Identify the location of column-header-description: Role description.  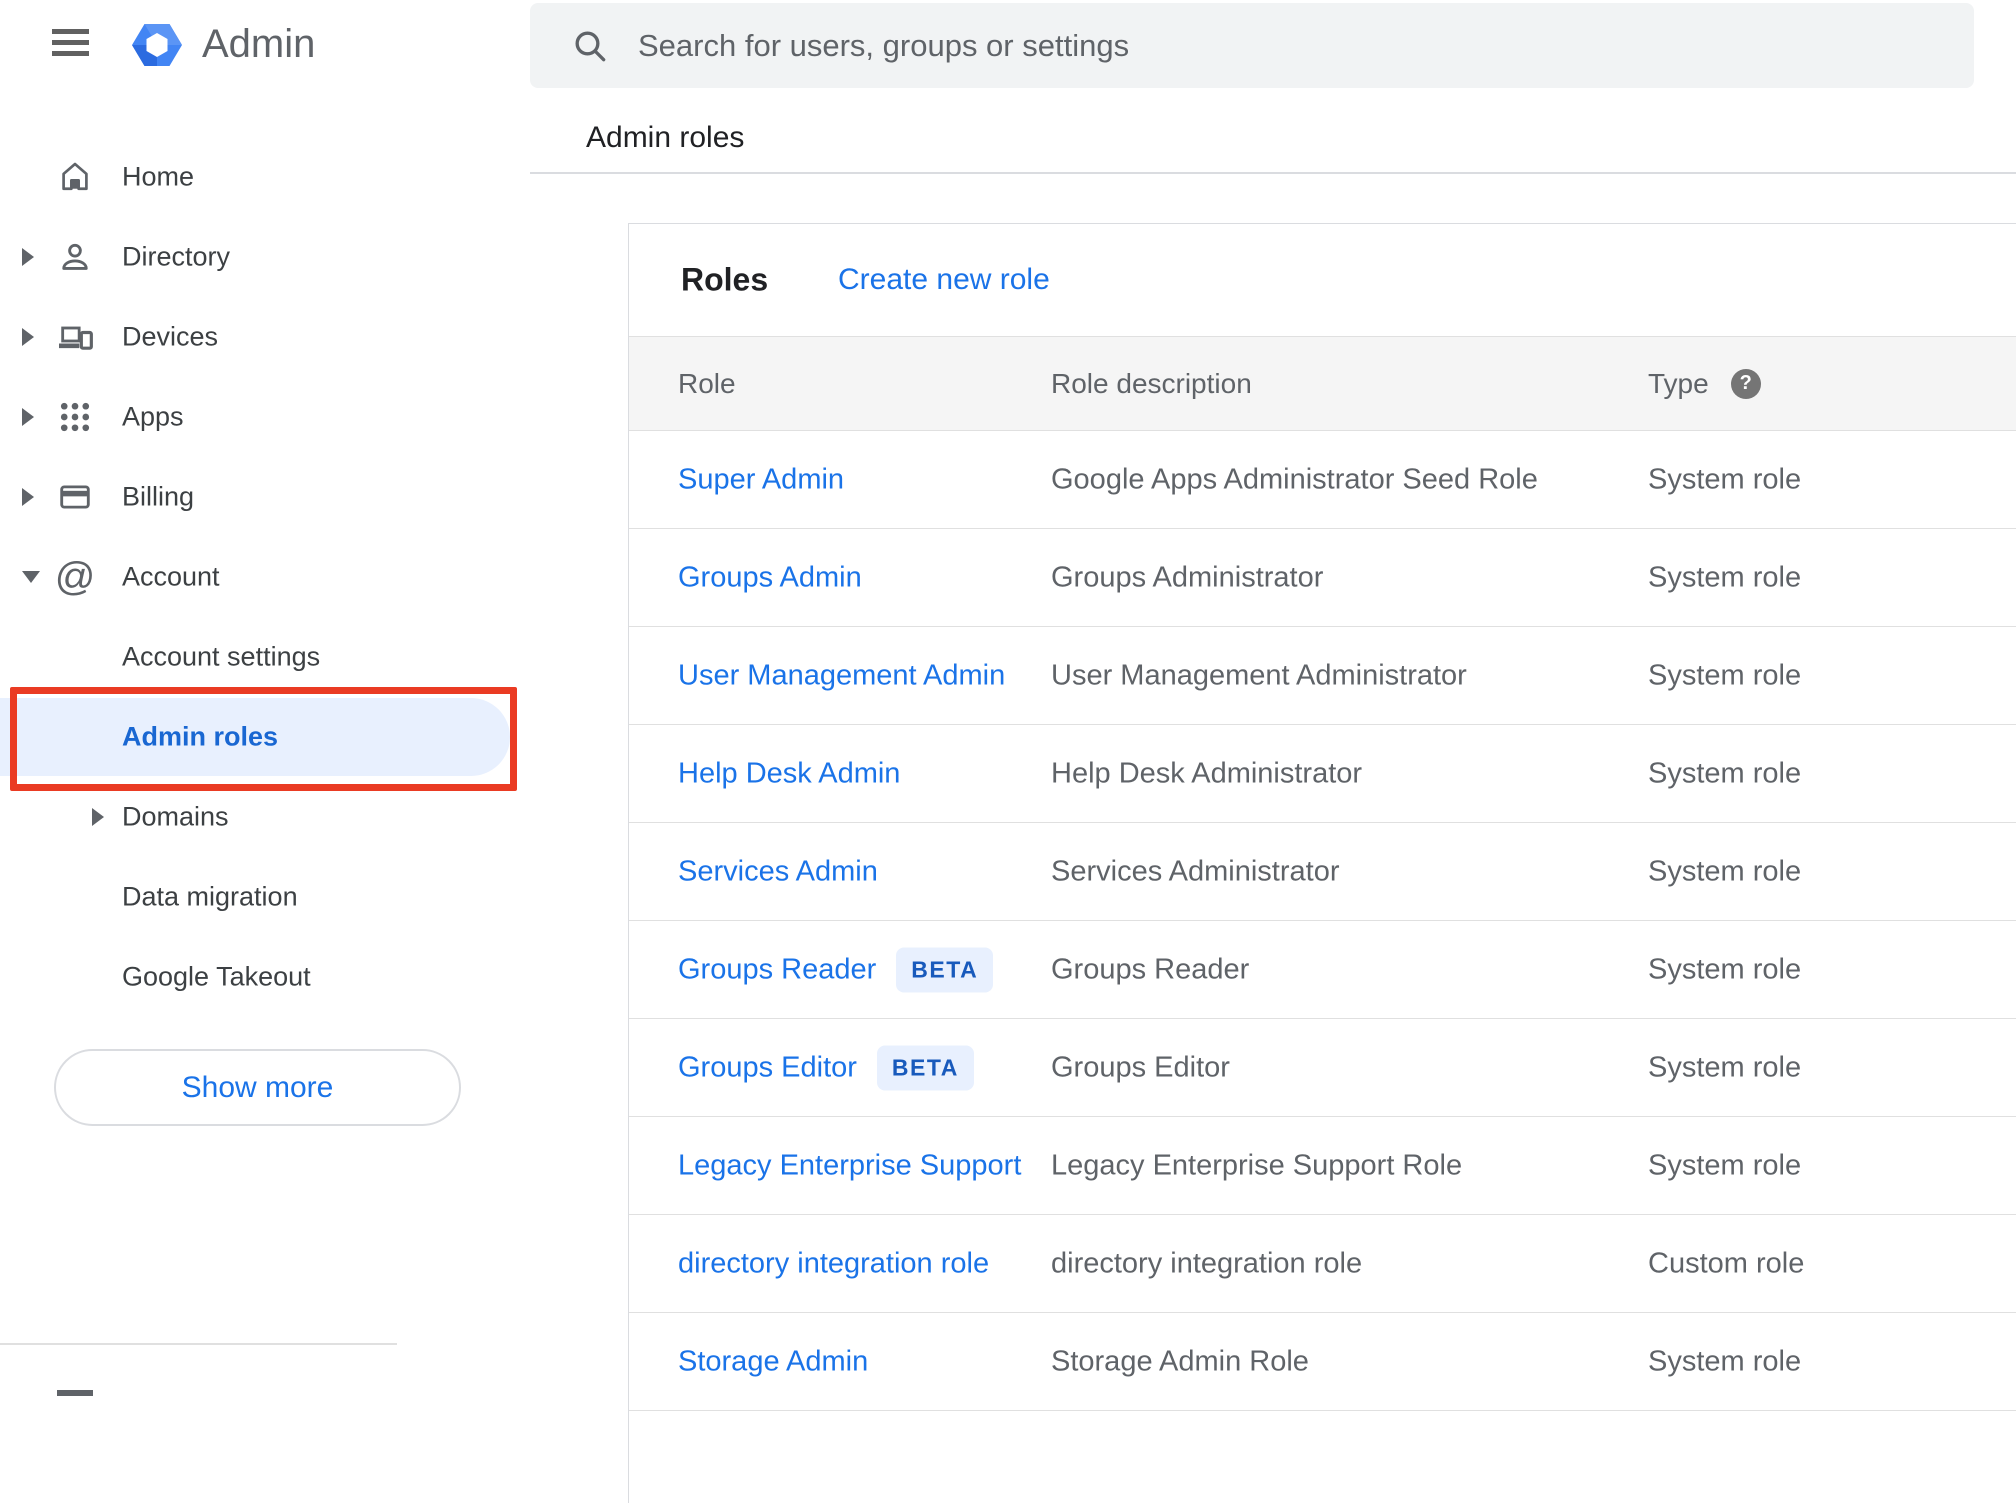
(1151, 383).